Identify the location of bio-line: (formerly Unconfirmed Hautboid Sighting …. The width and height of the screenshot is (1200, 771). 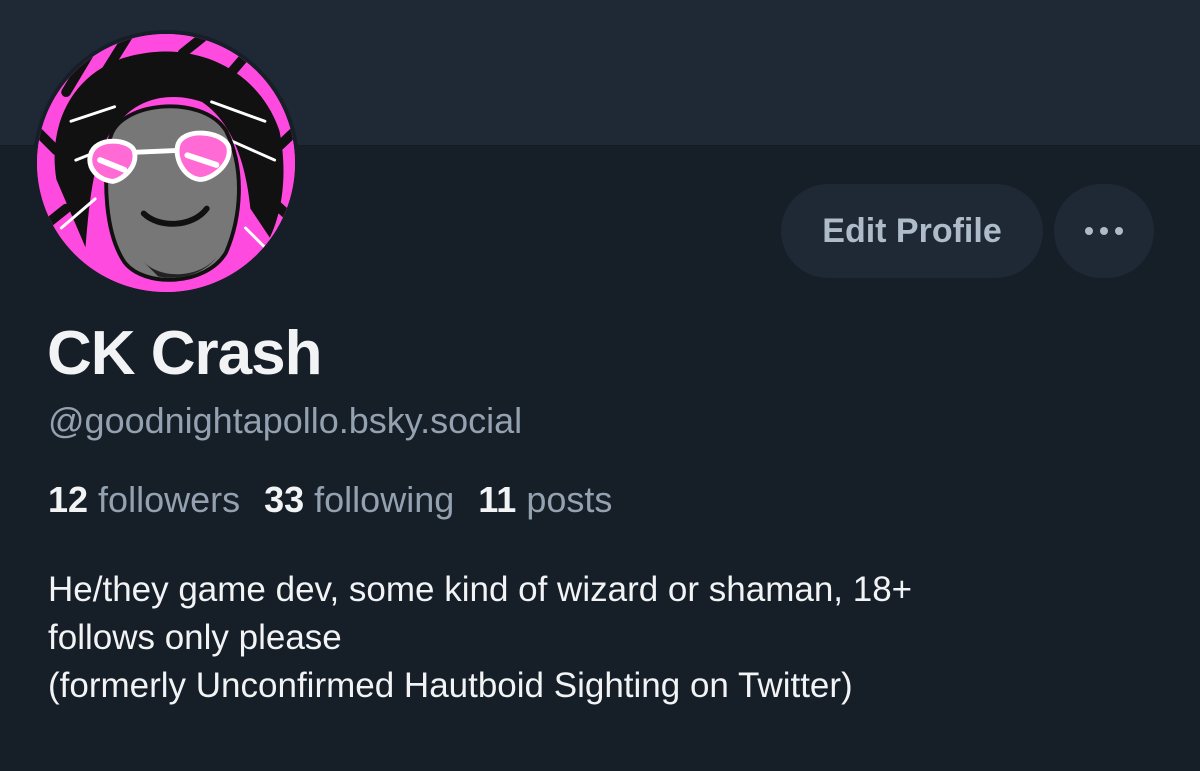
(450, 685).